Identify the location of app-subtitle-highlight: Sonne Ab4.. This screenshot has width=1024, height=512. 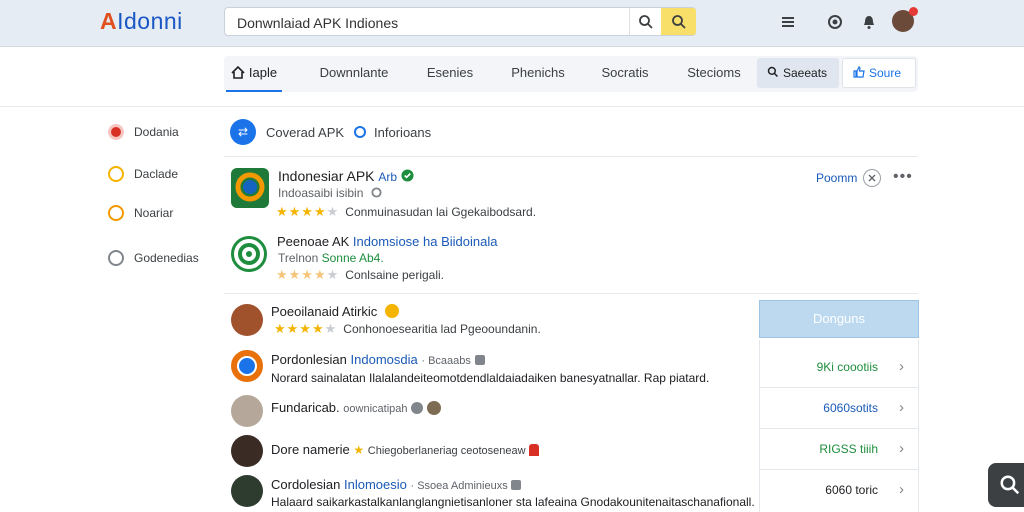
(352, 258).